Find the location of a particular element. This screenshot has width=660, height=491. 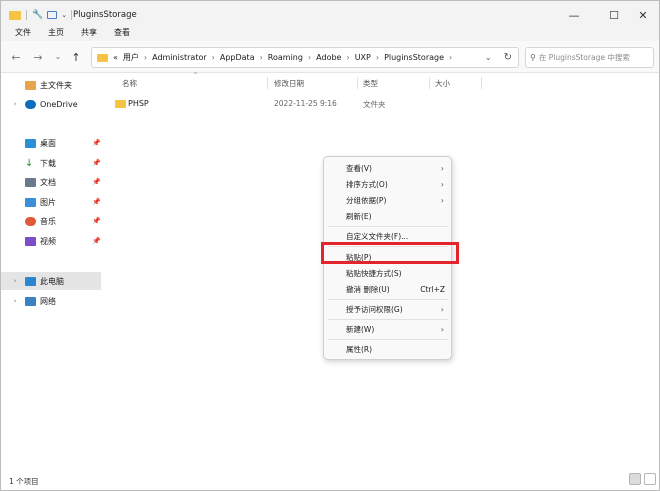

cloud-icon is located at coordinates (30, 104).